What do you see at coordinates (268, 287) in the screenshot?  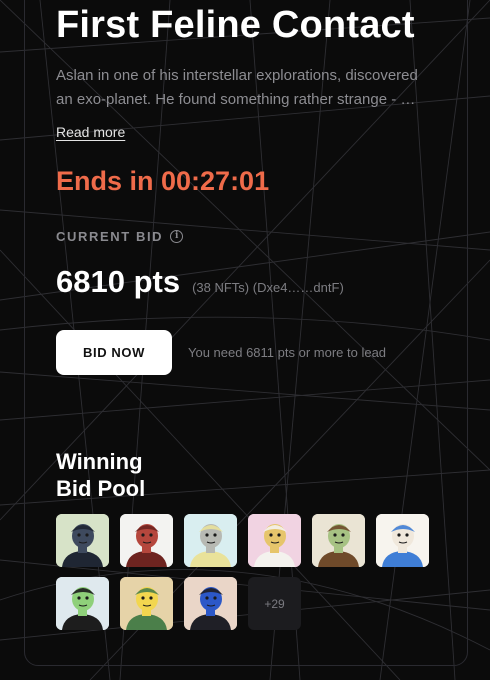 I see `current-bid-meta: (38 NFTs) (Dxe4……dntF)` at bounding box center [268, 287].